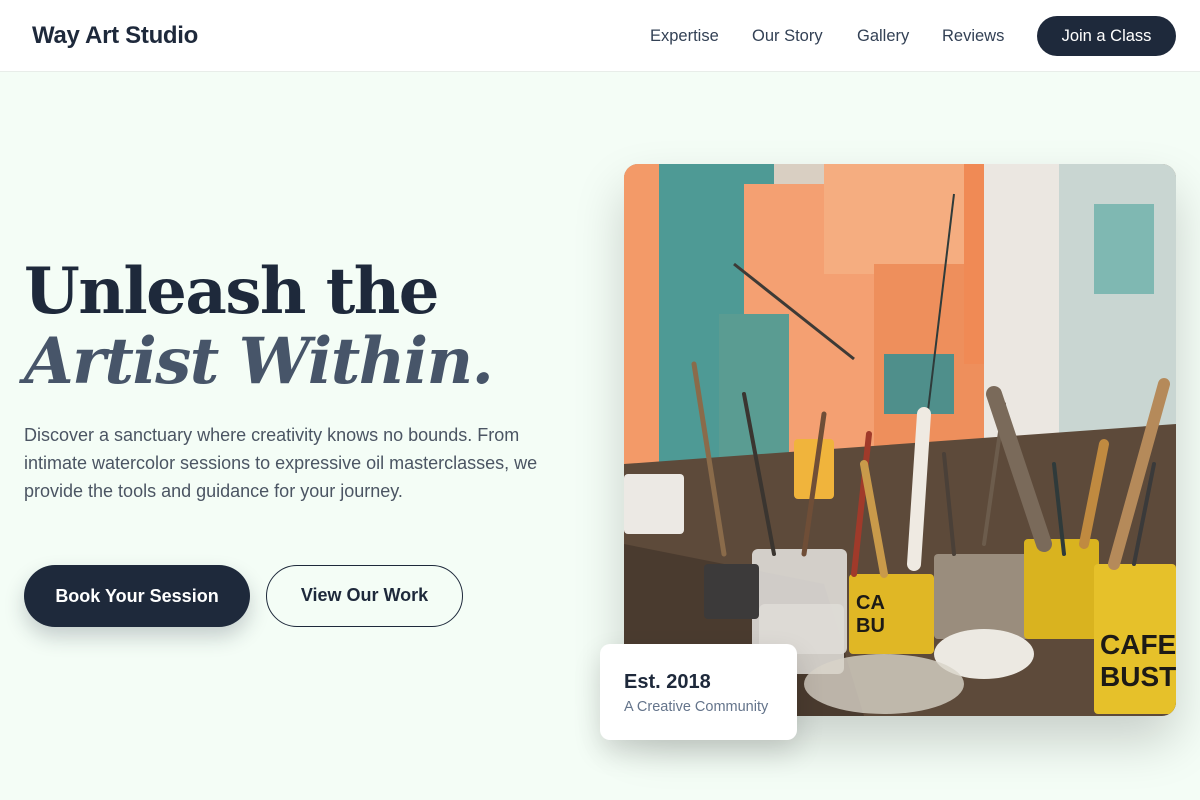  What do you see at coordinates (684, 36) in the screenshot?
I see `nav-link-expertise: Expertise` at bounding box center [684, 36].